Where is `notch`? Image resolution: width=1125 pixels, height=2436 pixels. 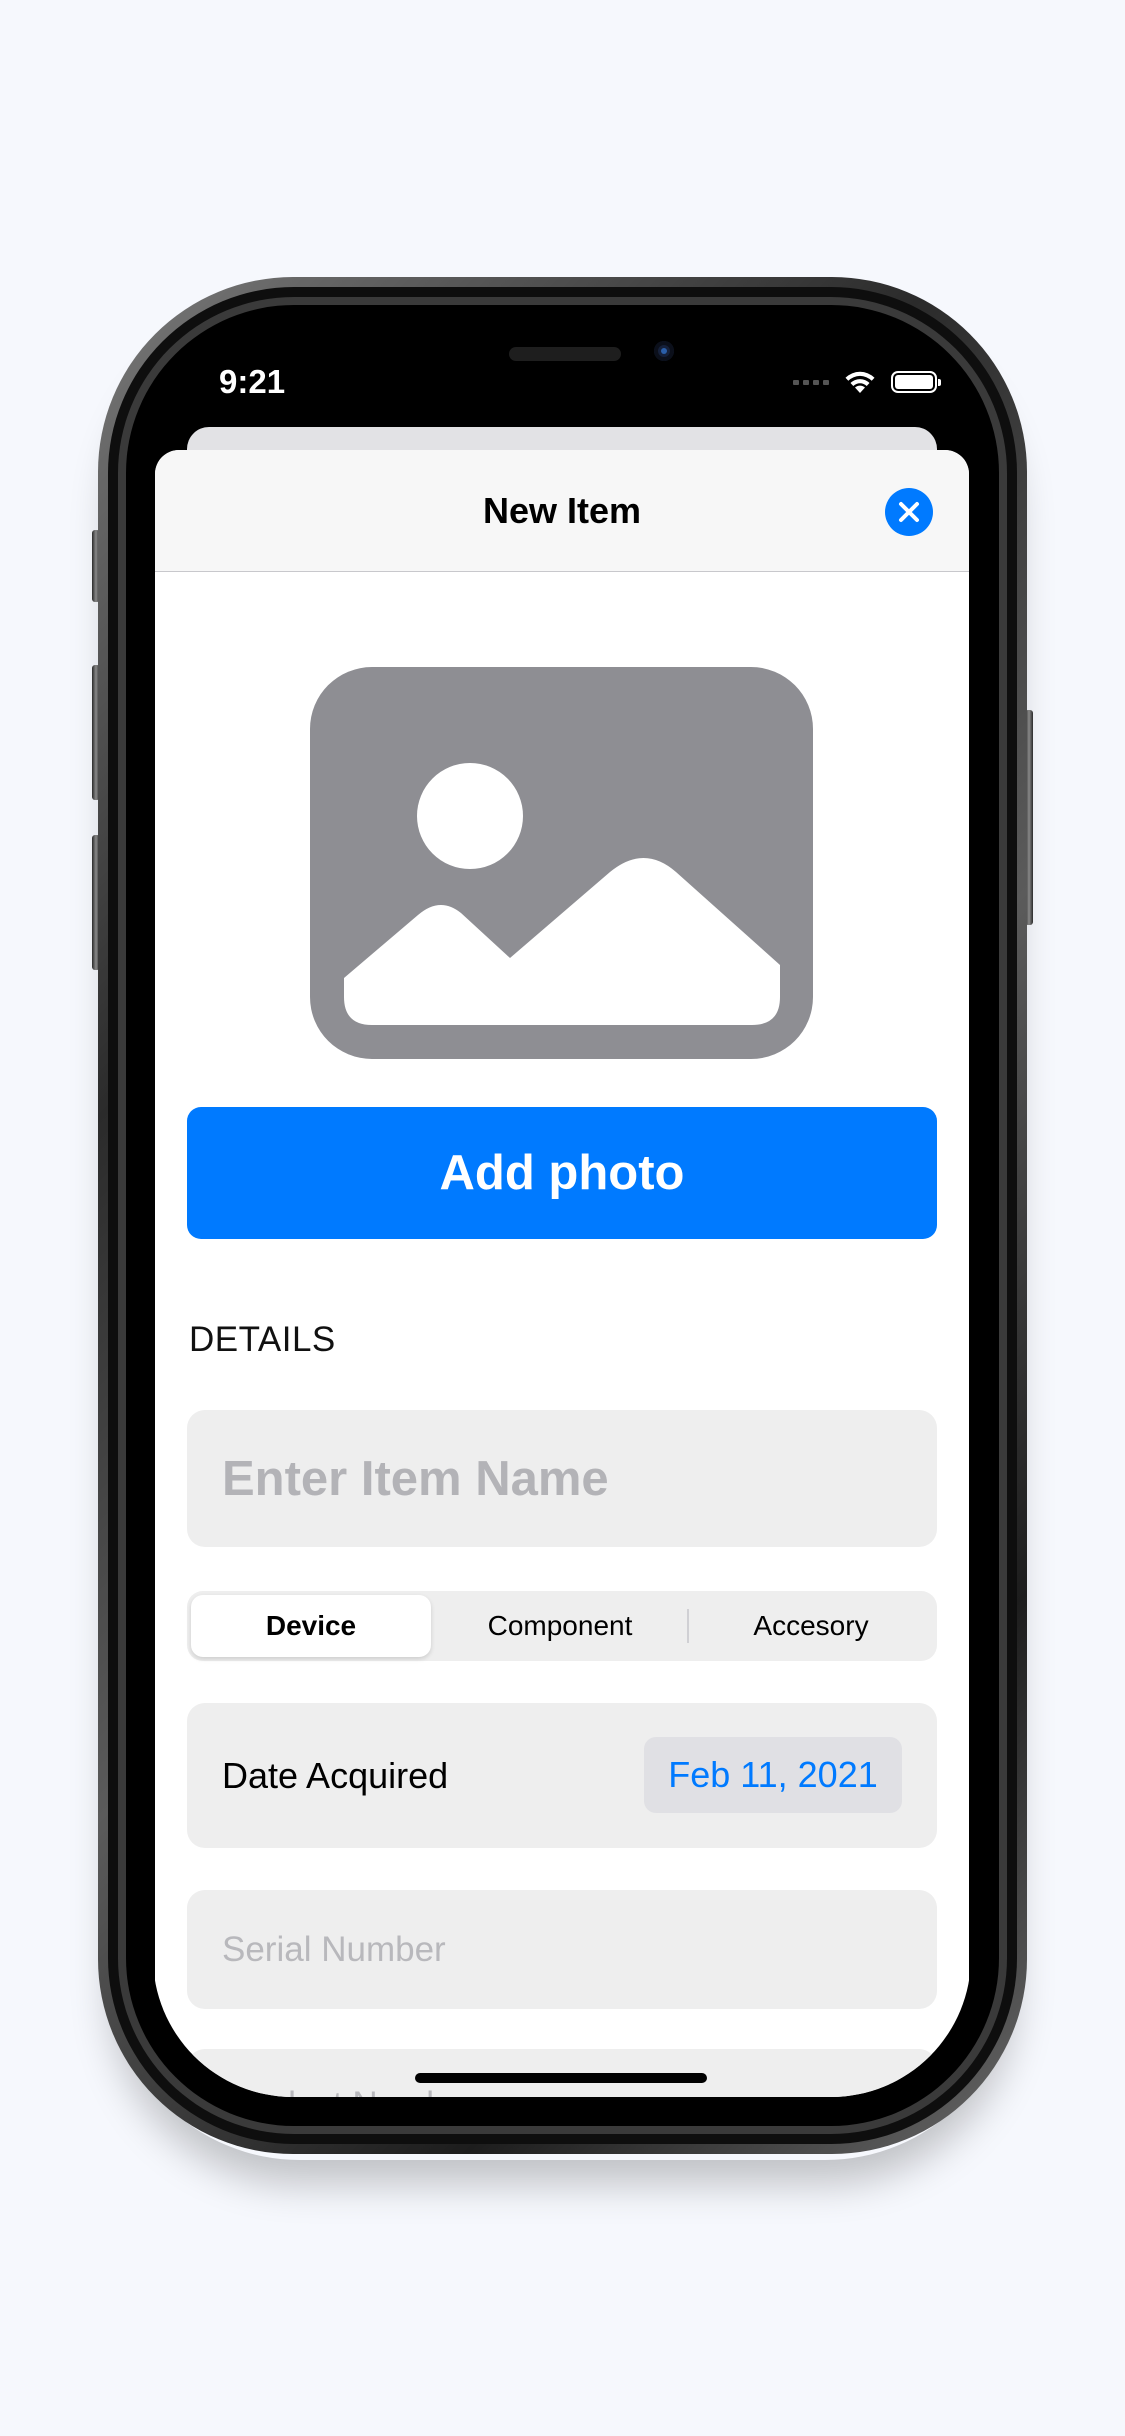 notch is located at coordinates (562, 349).